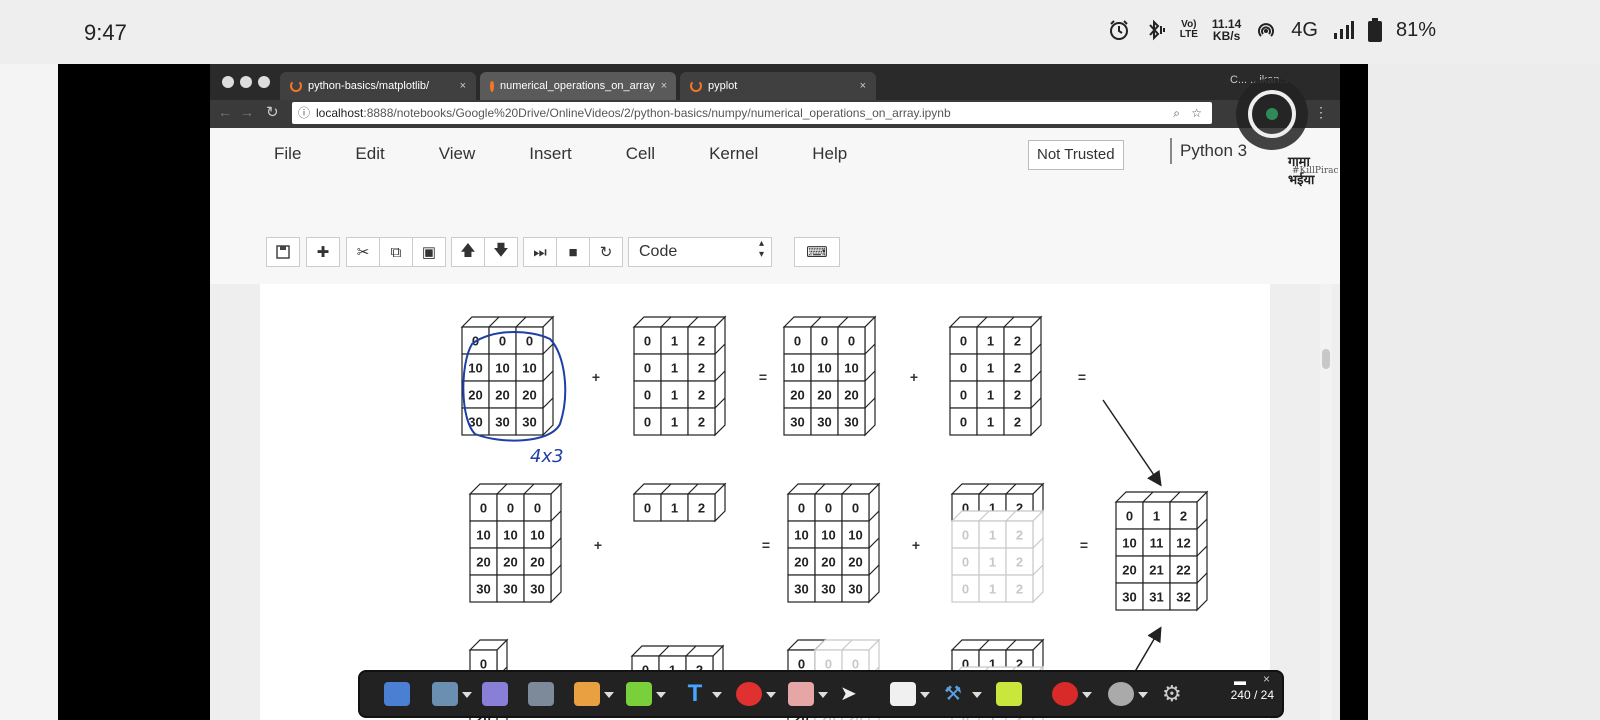 This screenshot has width=1600, height=720. What do you see at coordinates (246, 82) in the screenshot?
I see `window-minimize-dot` at bounding box center [246, 82].